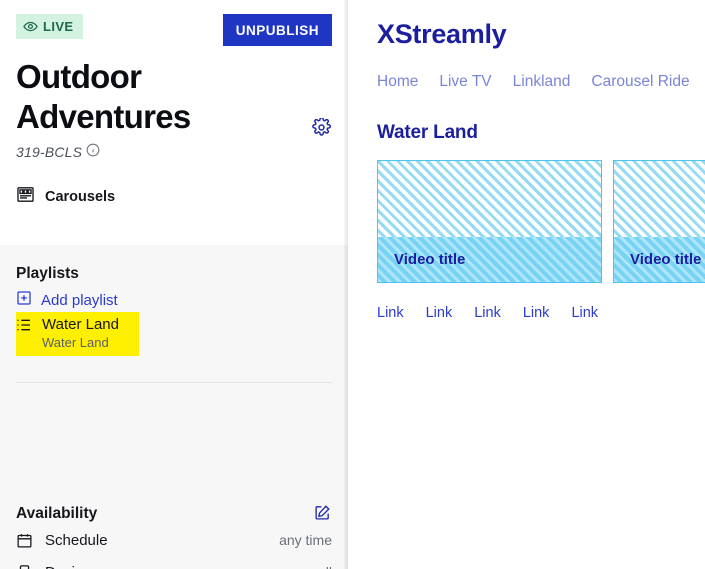  Describe the element at coordinates (79, 300) in the screenshot. I see `add-playlist-label: Add playlist` at that location.